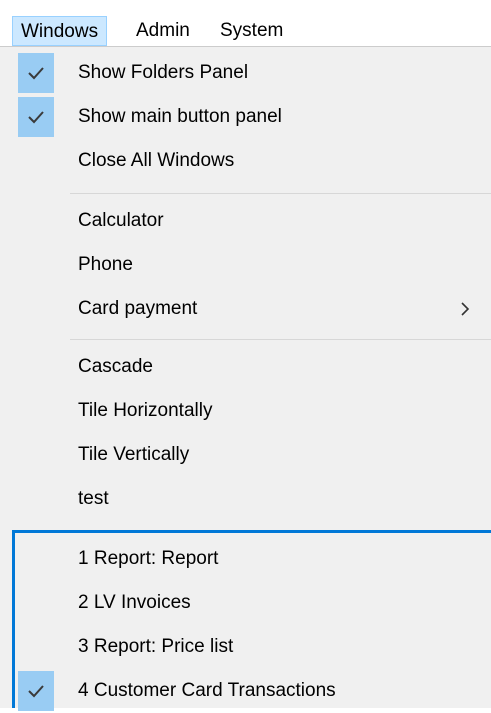  I want to click on menu-item-label: Phone, so click(105, 264).